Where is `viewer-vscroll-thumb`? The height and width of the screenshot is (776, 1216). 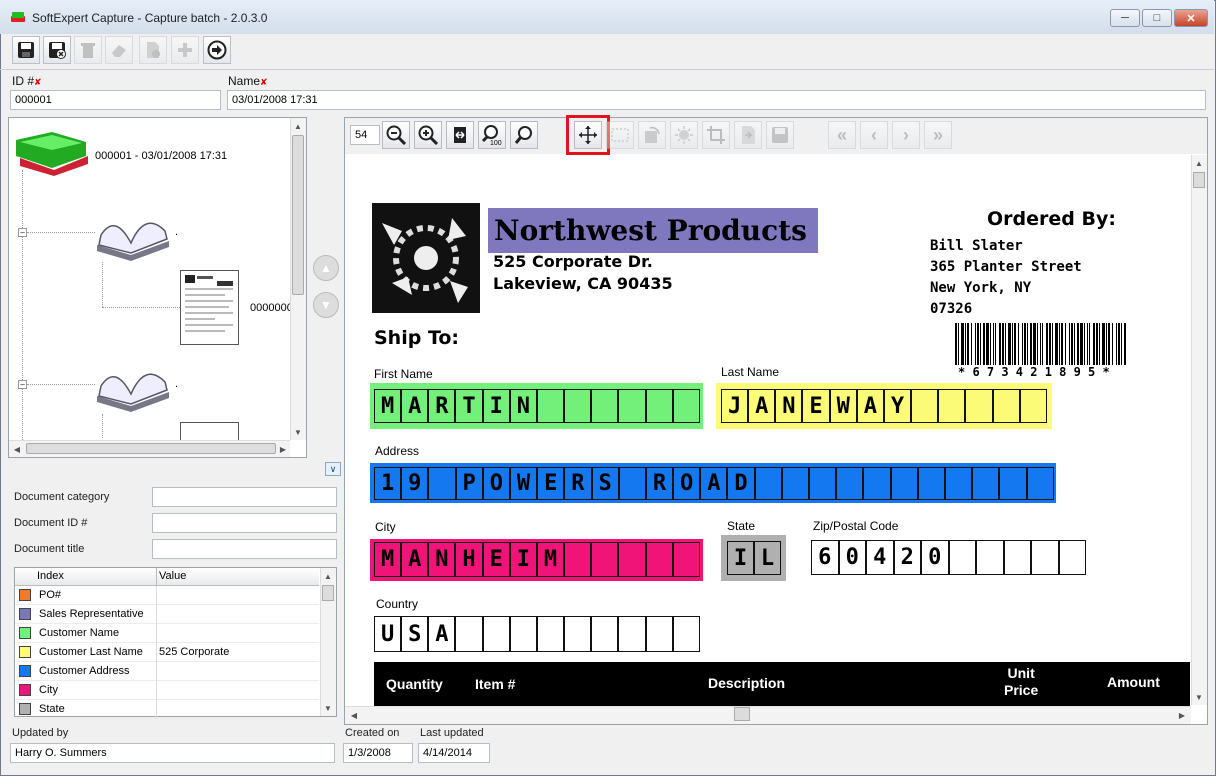
viewer-vscroll-thumb is located at coordinates (1199, 180).